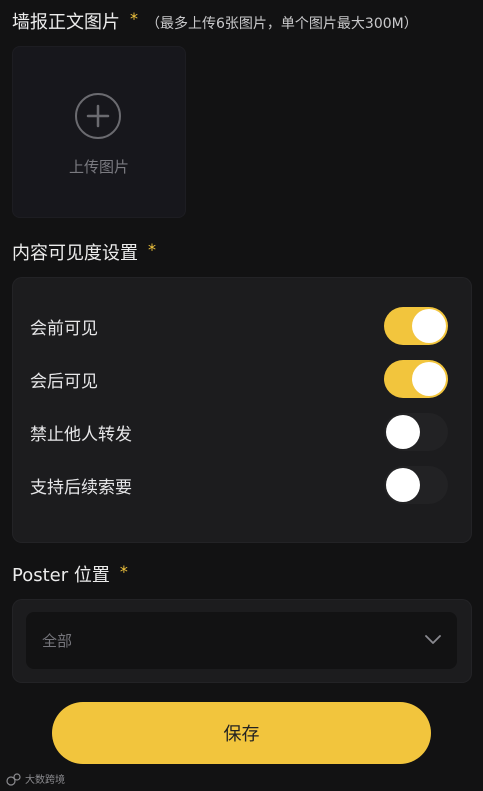  Describe the element at coordinates (81, 487) in the screenshot. I see `visibility-label: 支持后续索要` at that location.